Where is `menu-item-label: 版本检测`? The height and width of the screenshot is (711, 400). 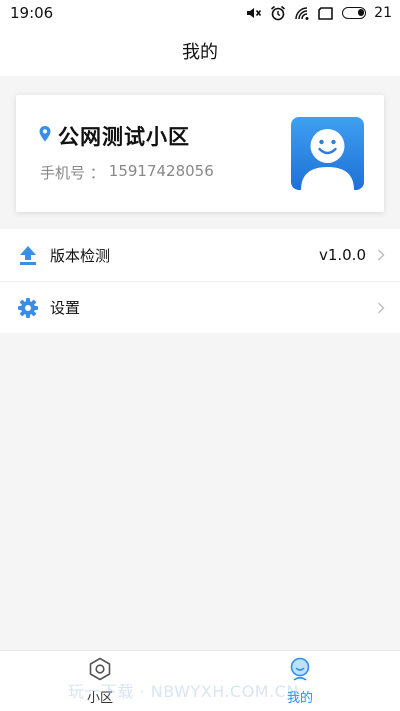 menu-item-label: 版本检测 is located at coordinates (80, 255).